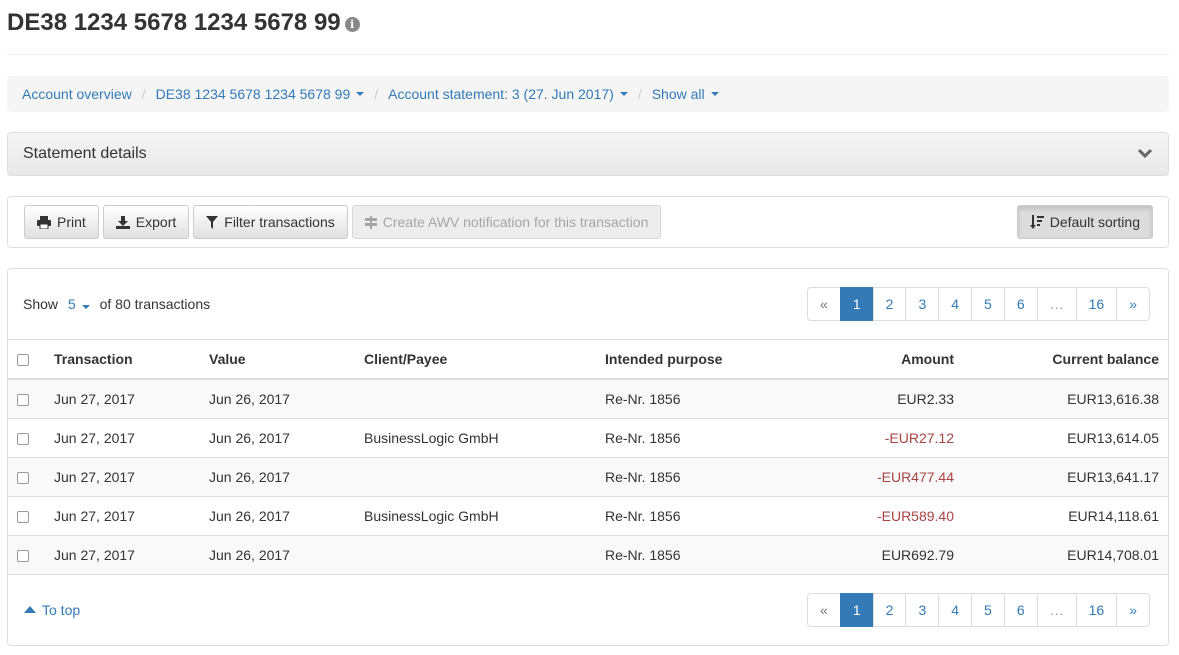 This screenshot has width=1179, height=655. What do you see at coordinates (1061, 476) in the screenshot?
I see `cell-balance: EUR13,641.17` at bounding box center [1061, 476].